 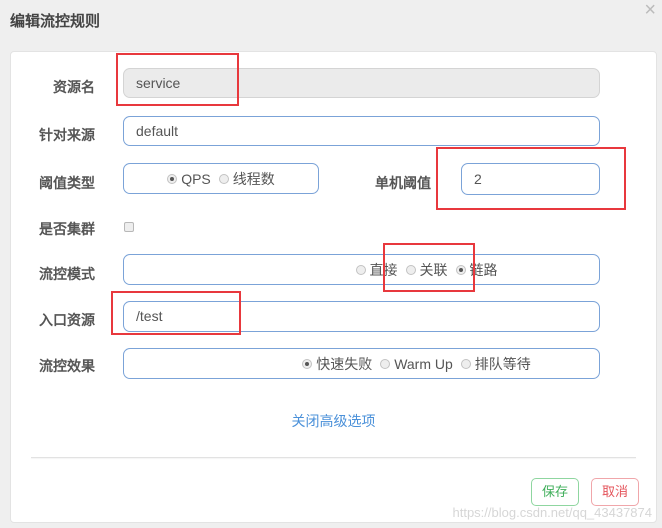 I want to click on grade-radio-group: QPS 线程数, so click(x=221, y=178).